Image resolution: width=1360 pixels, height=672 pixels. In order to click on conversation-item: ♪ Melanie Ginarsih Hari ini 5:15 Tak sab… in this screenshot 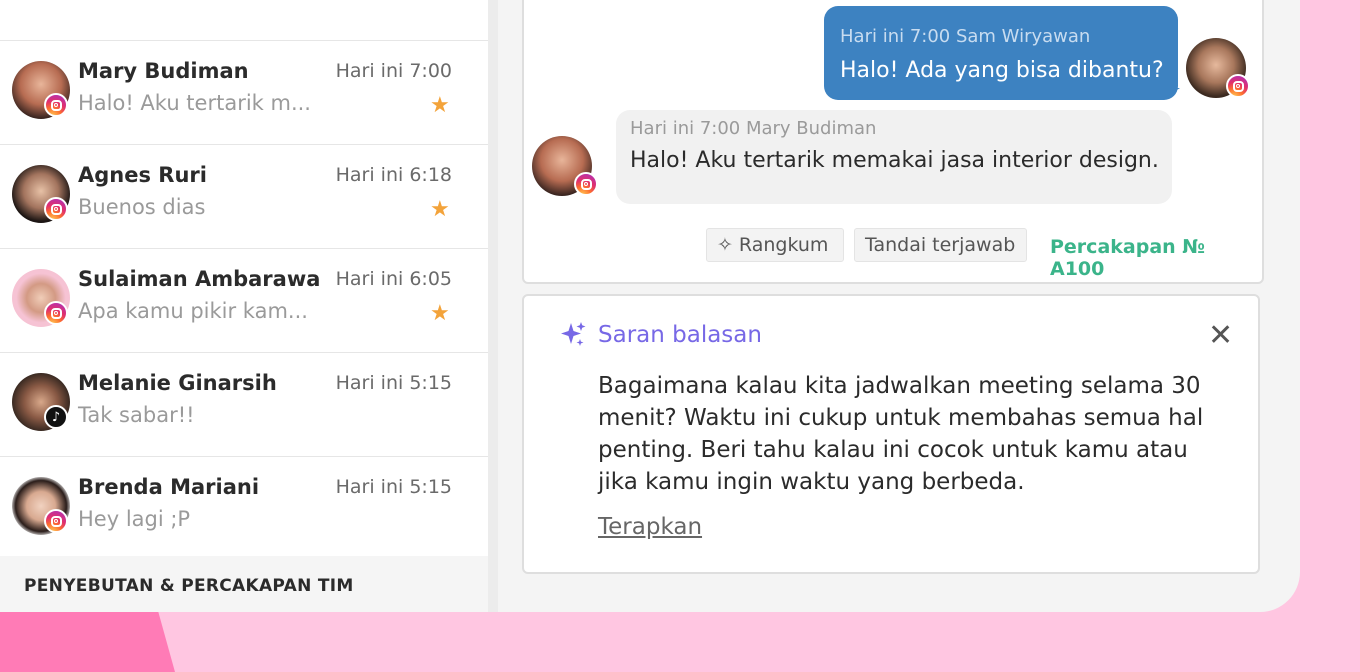, I will do `click(244, 405)`.